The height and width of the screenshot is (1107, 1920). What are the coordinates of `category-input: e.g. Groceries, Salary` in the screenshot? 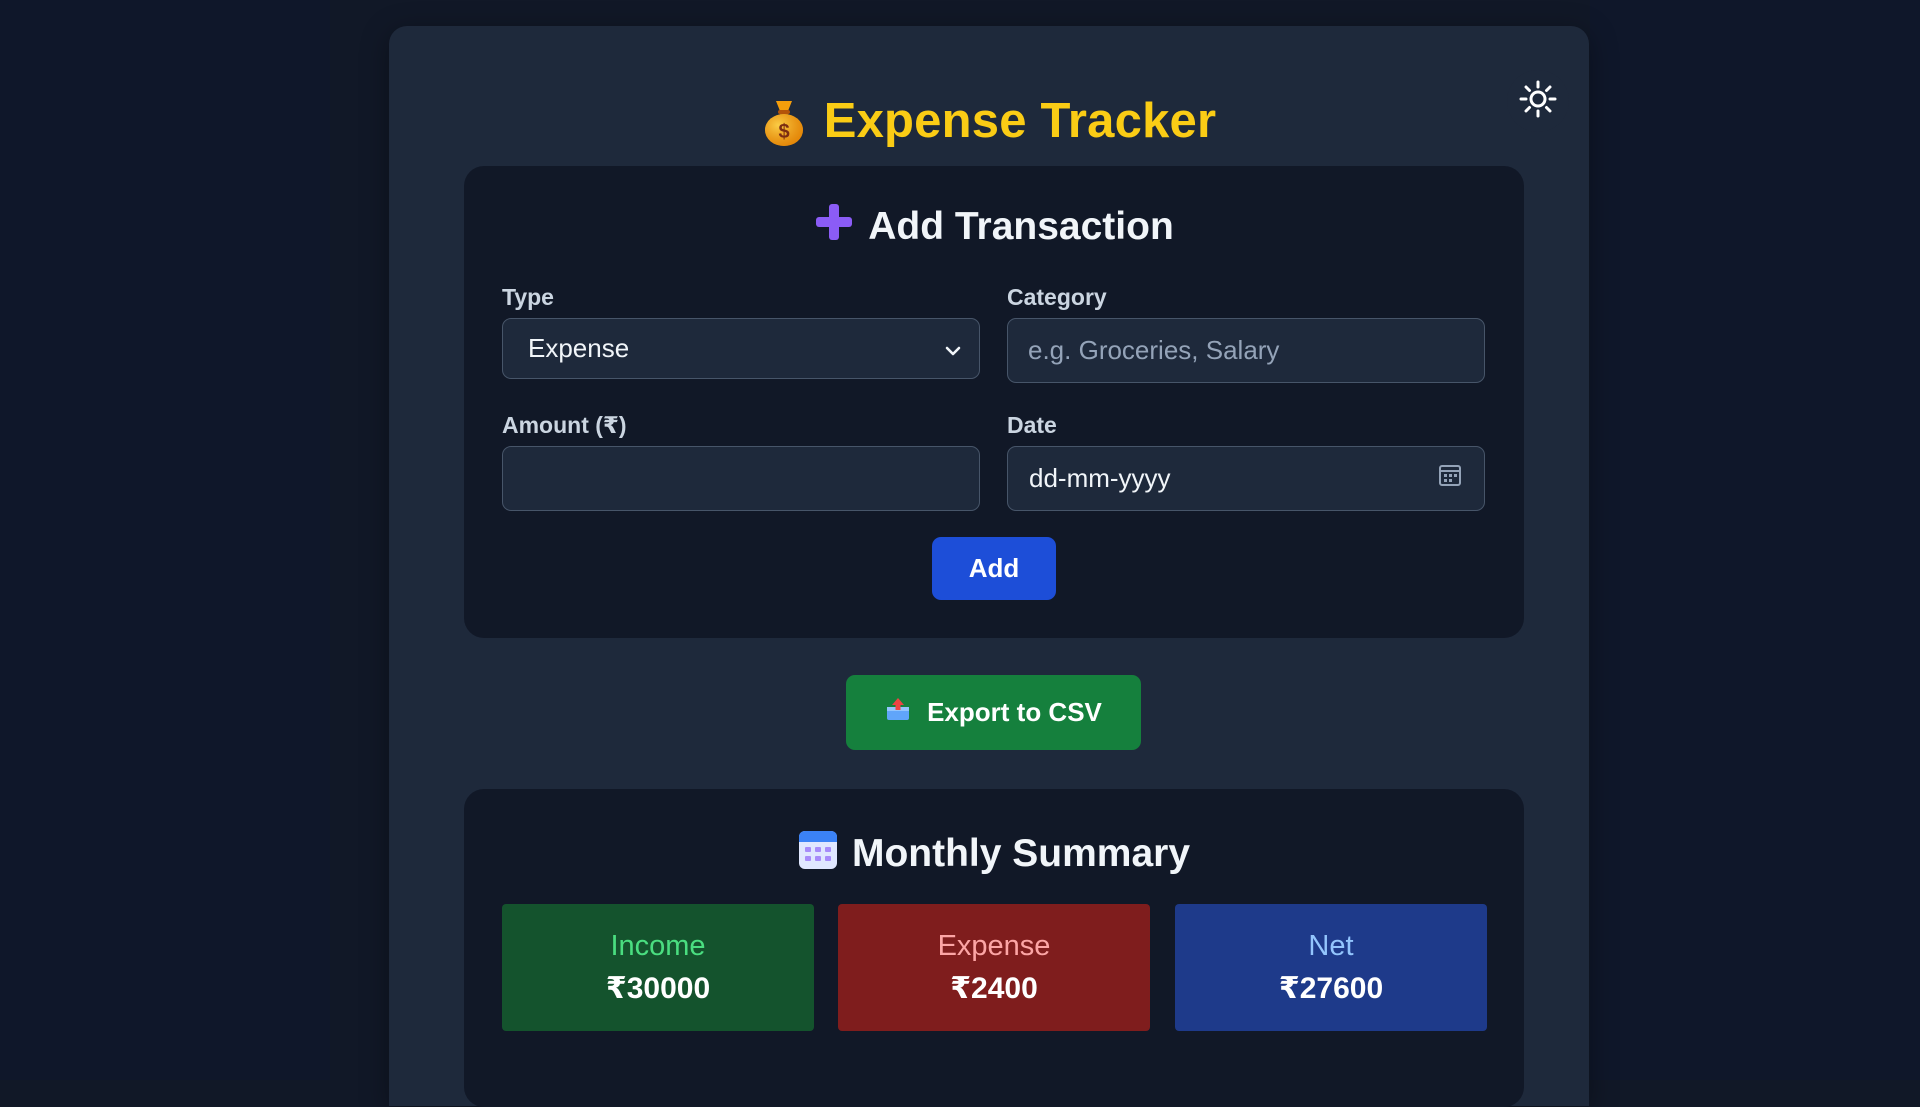 It's located at (1246, 350).